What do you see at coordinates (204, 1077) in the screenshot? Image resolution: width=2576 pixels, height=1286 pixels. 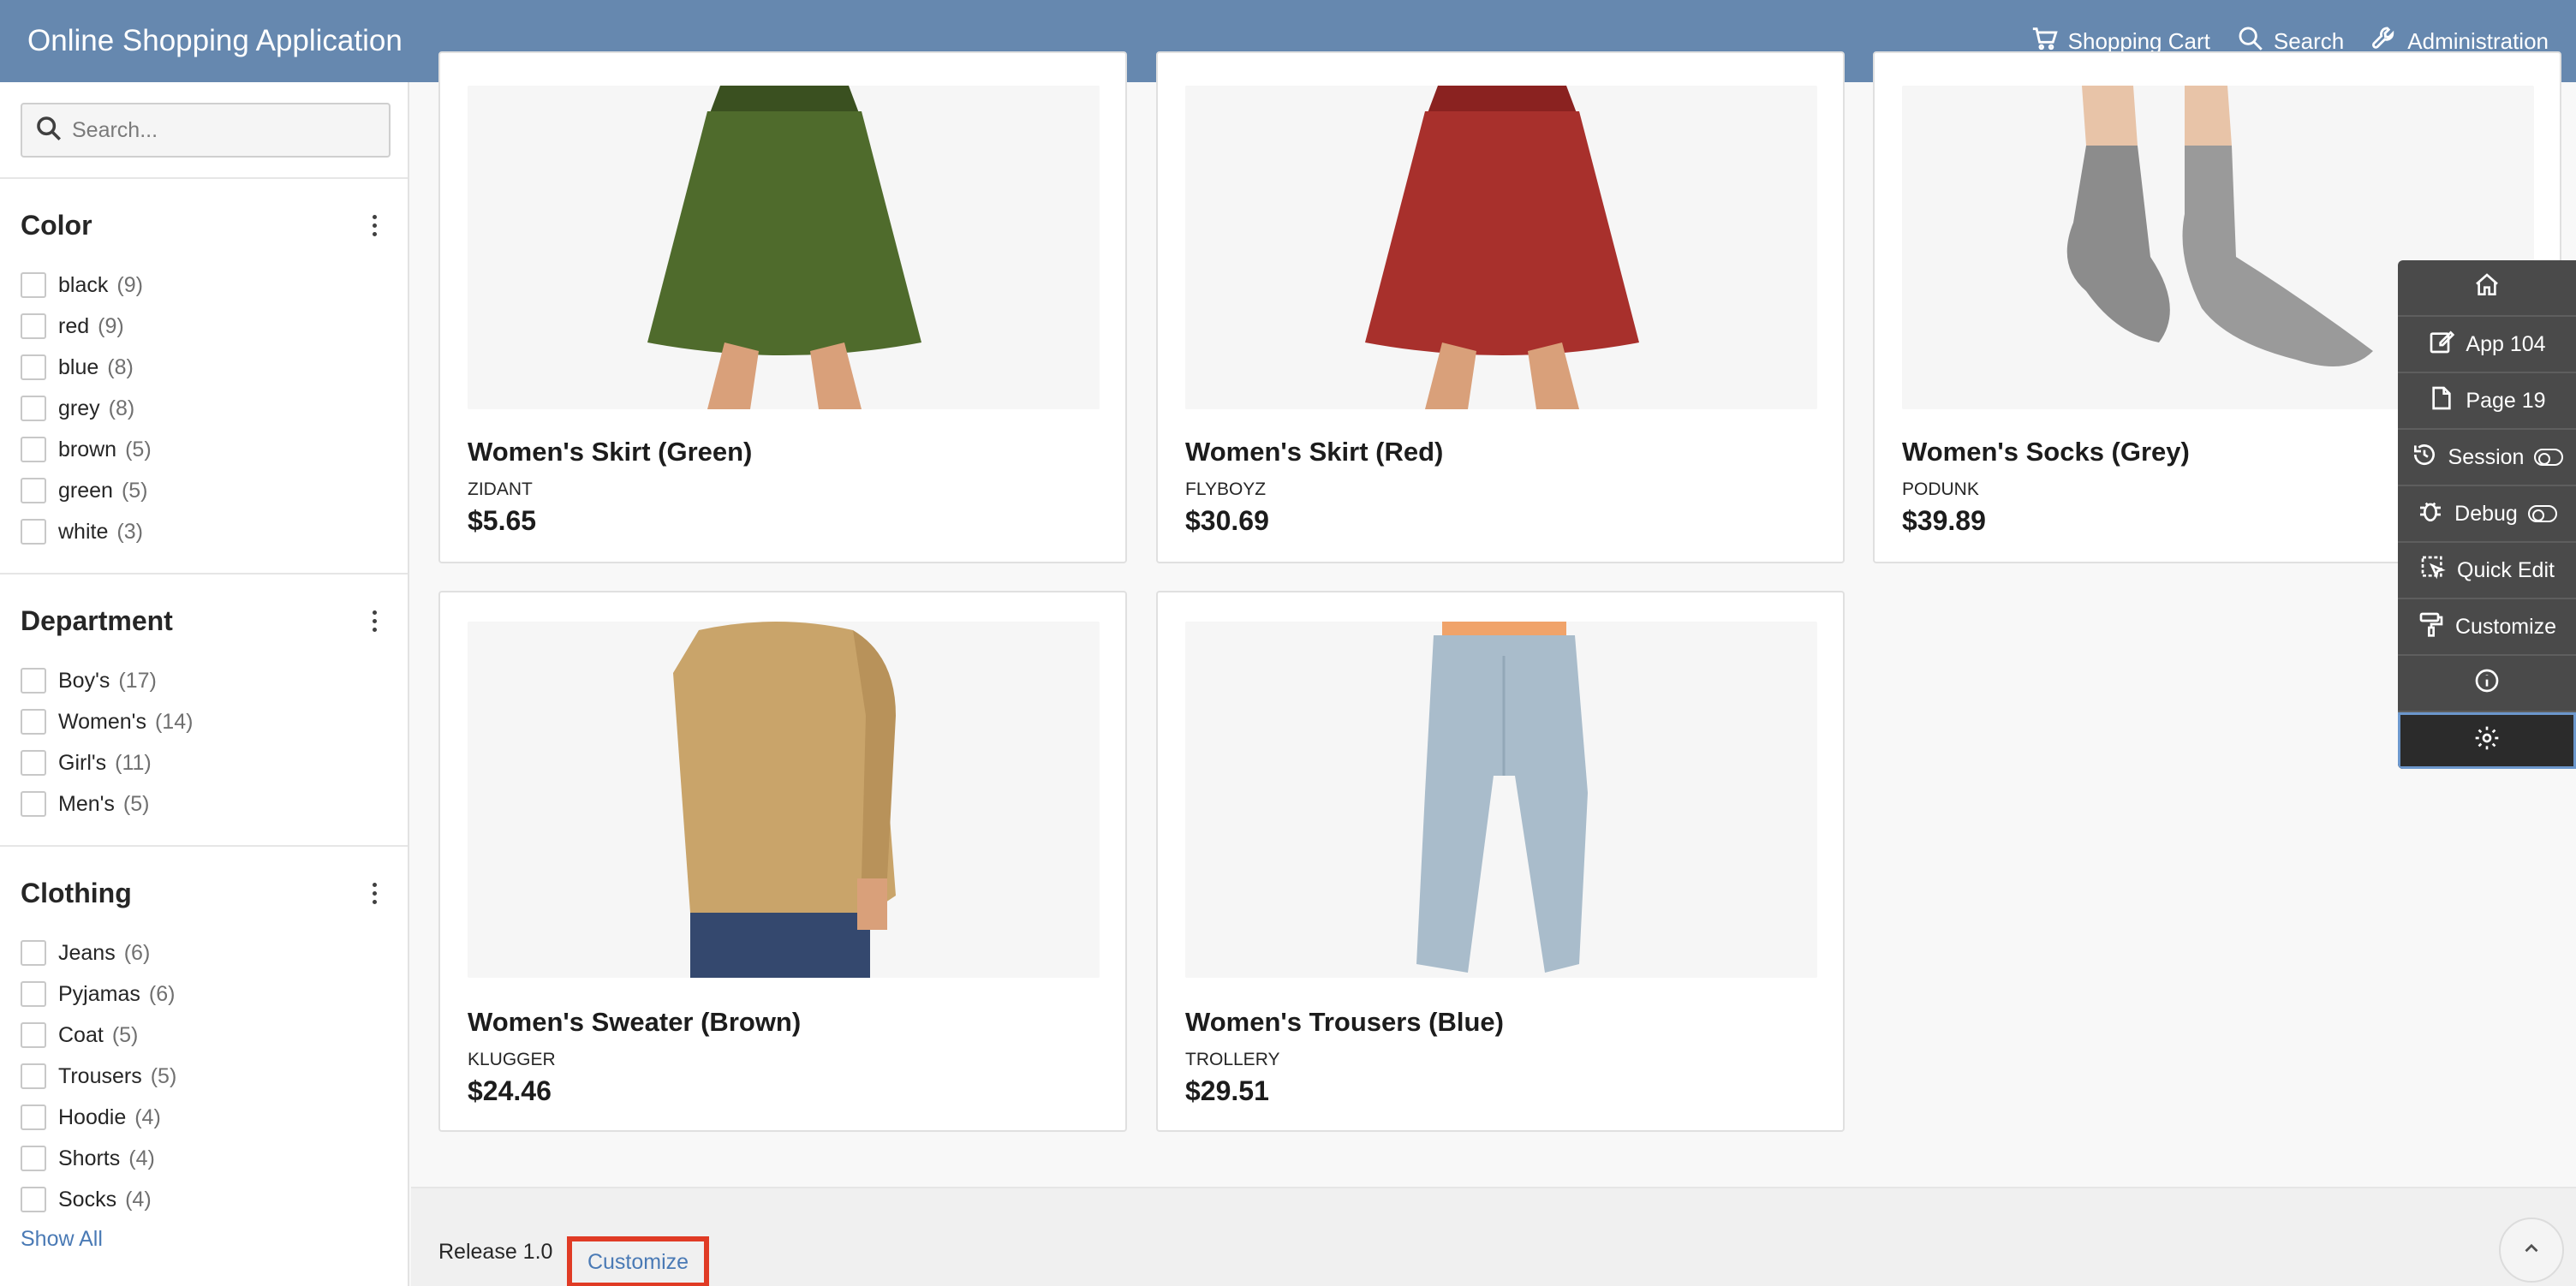 I see `facet-option: Trousers (5)` at bounding box center [204, 1077].